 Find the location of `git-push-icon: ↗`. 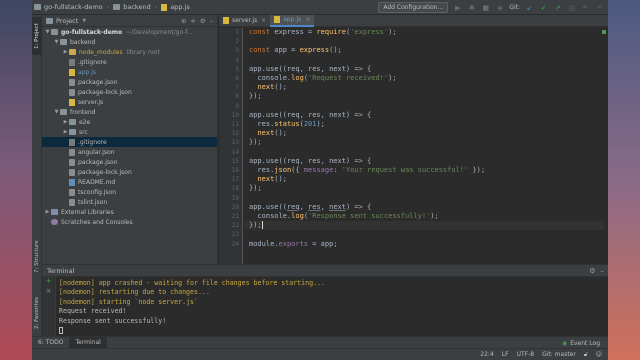

git-push-icon: ↗ is located at coordinates (557, 8).